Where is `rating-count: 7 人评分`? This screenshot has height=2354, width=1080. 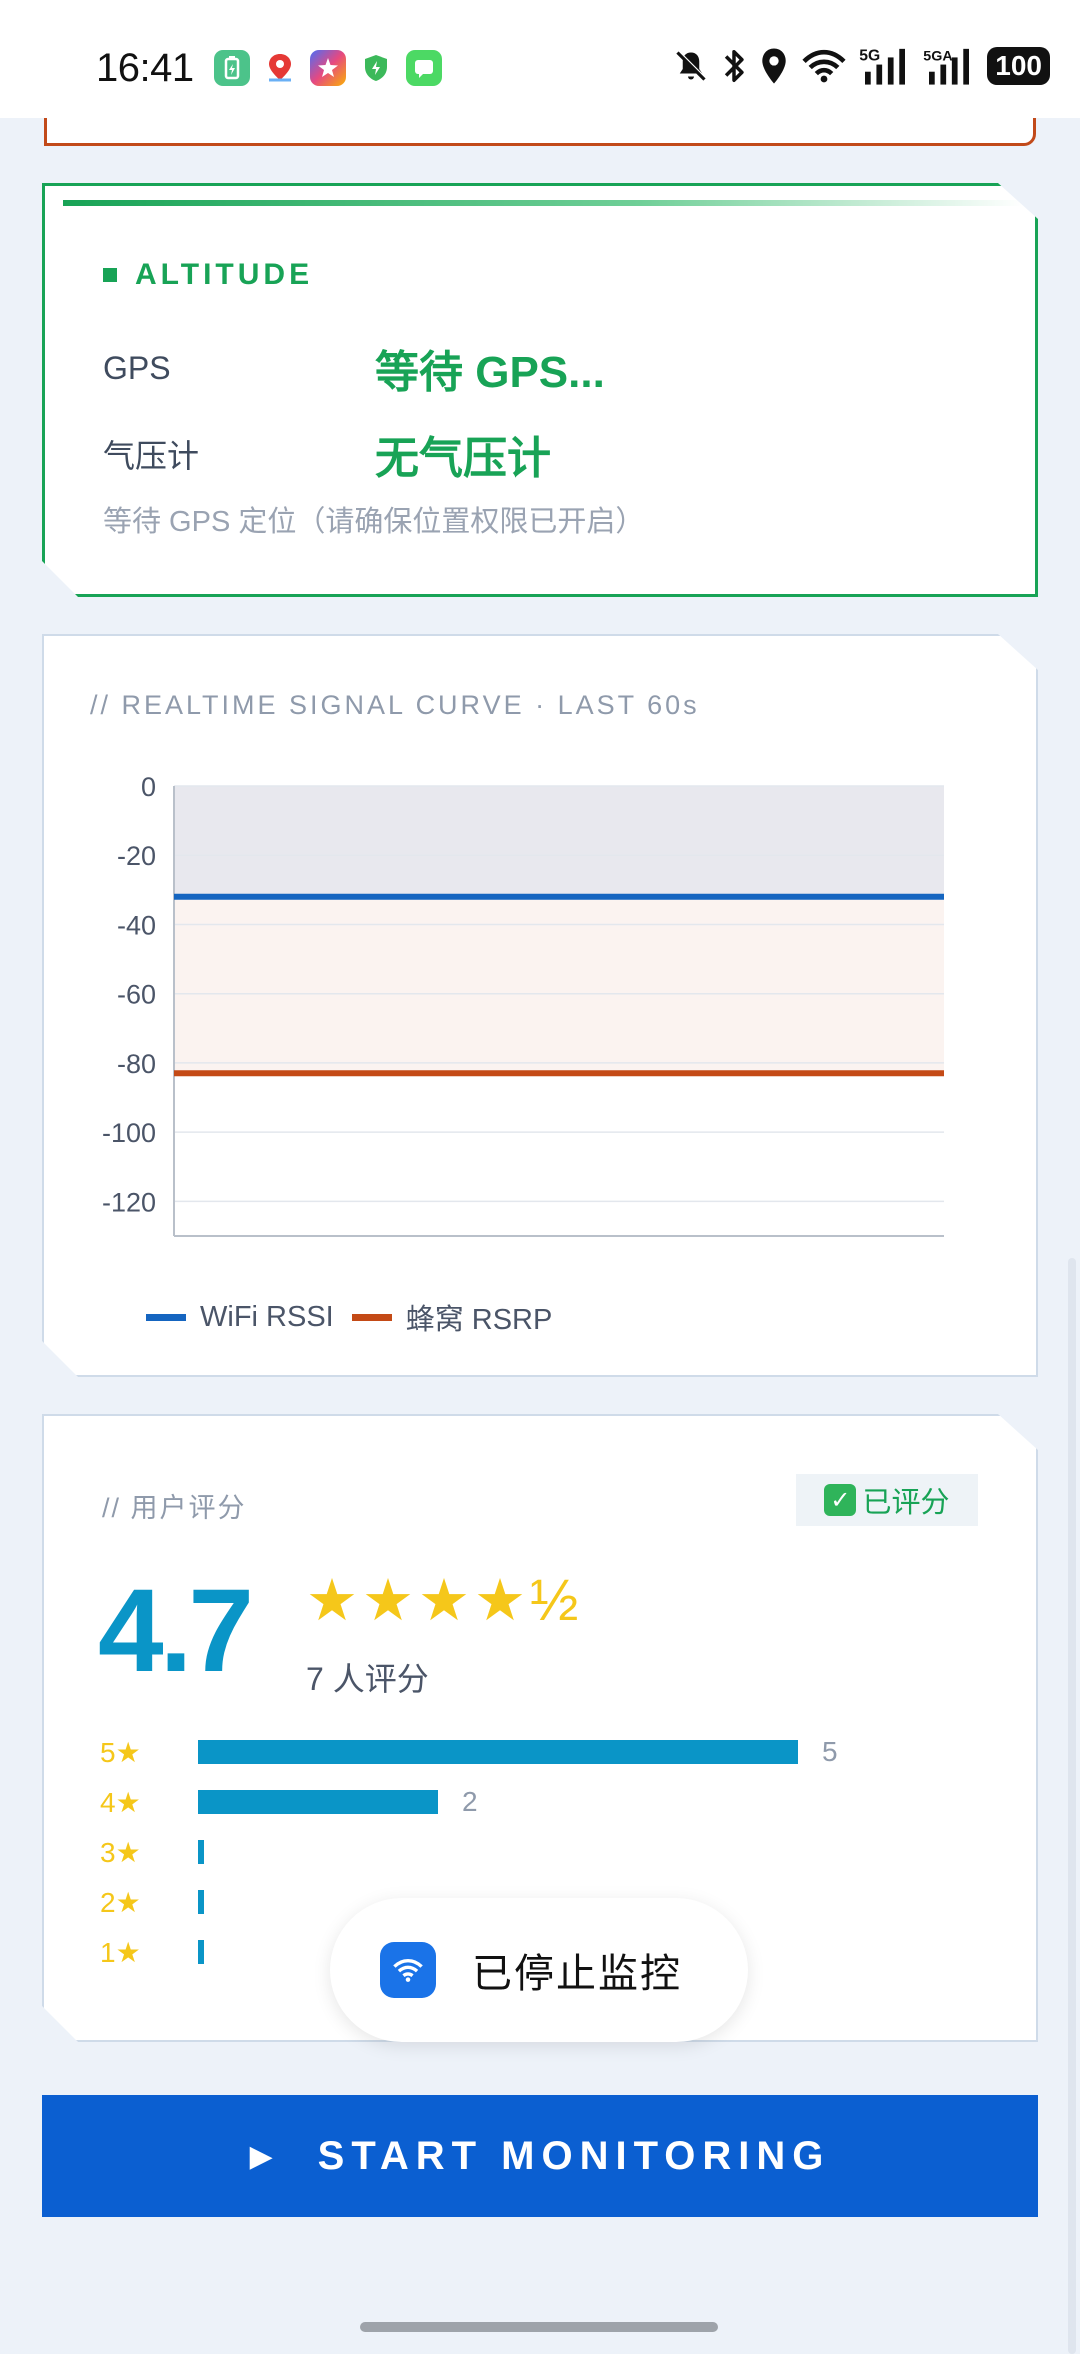 rating-count: 7 人评分 is located at coordinates (367, 1679).